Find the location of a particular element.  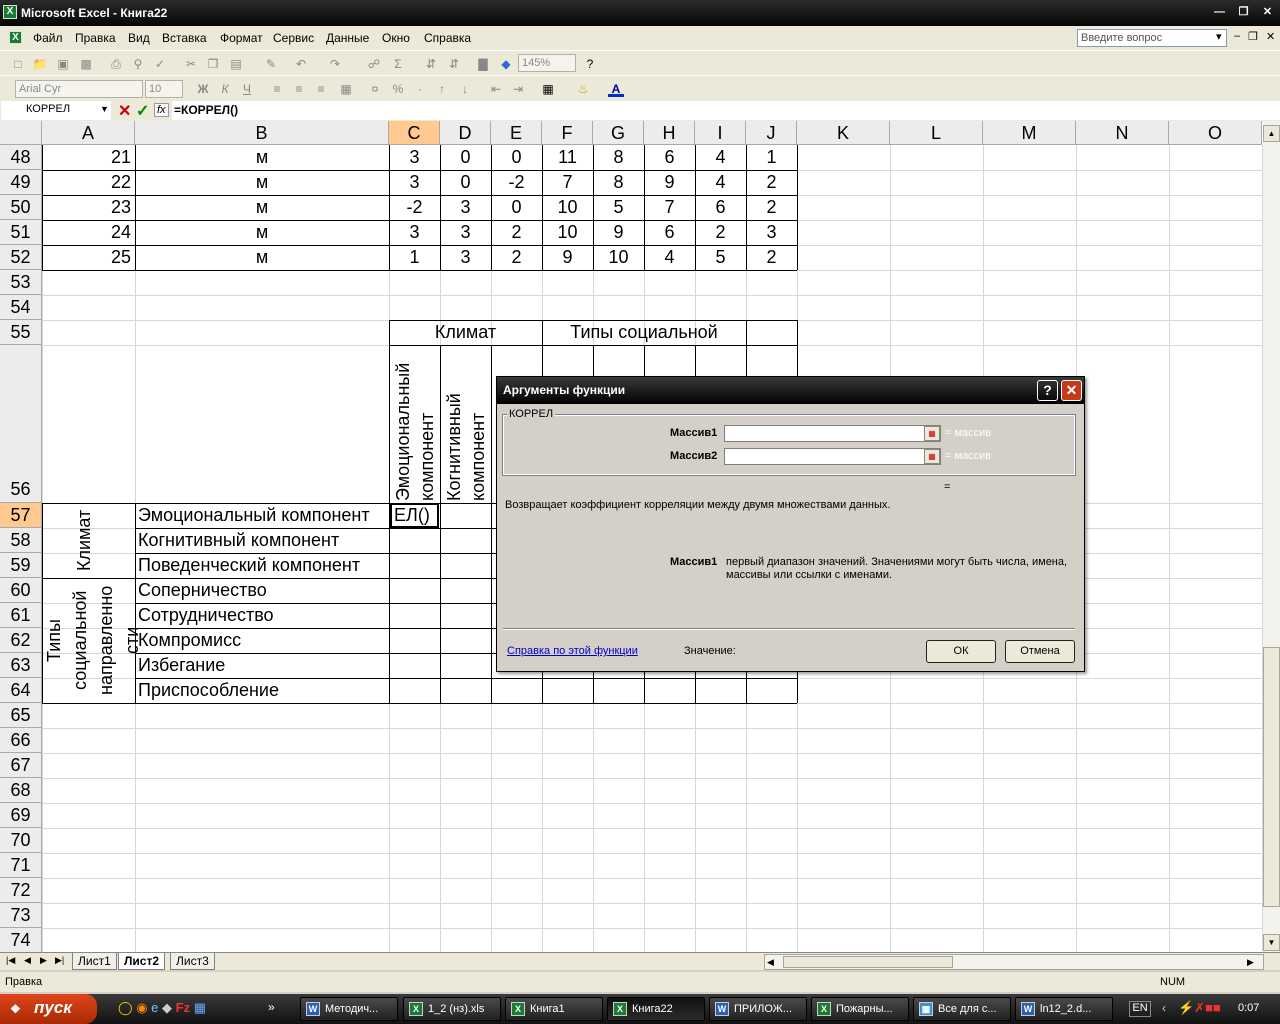

row-header-65: 65 is located at coordinates (21, 715).